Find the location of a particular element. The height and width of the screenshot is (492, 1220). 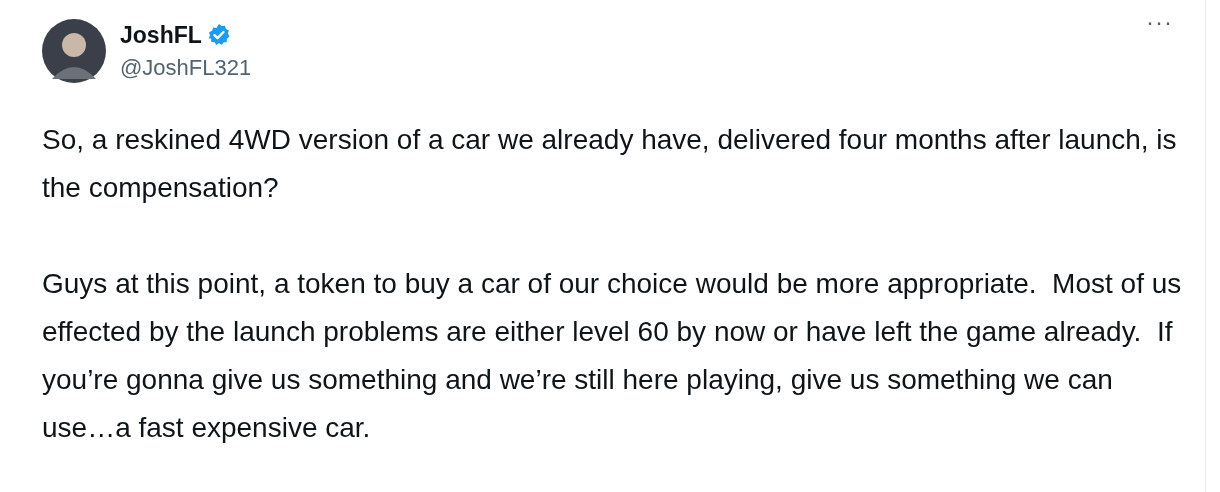

avatar is located at coordinates (74, 51).